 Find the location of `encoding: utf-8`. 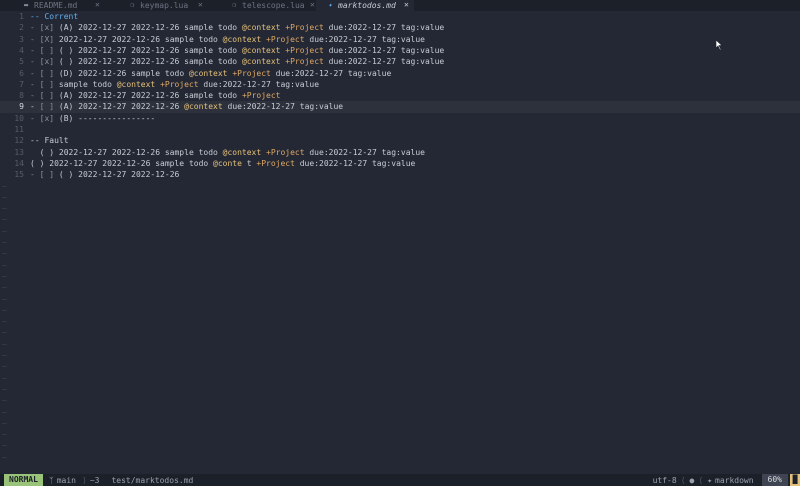

encoding: utf-8 is located at coordinates (664, 480).